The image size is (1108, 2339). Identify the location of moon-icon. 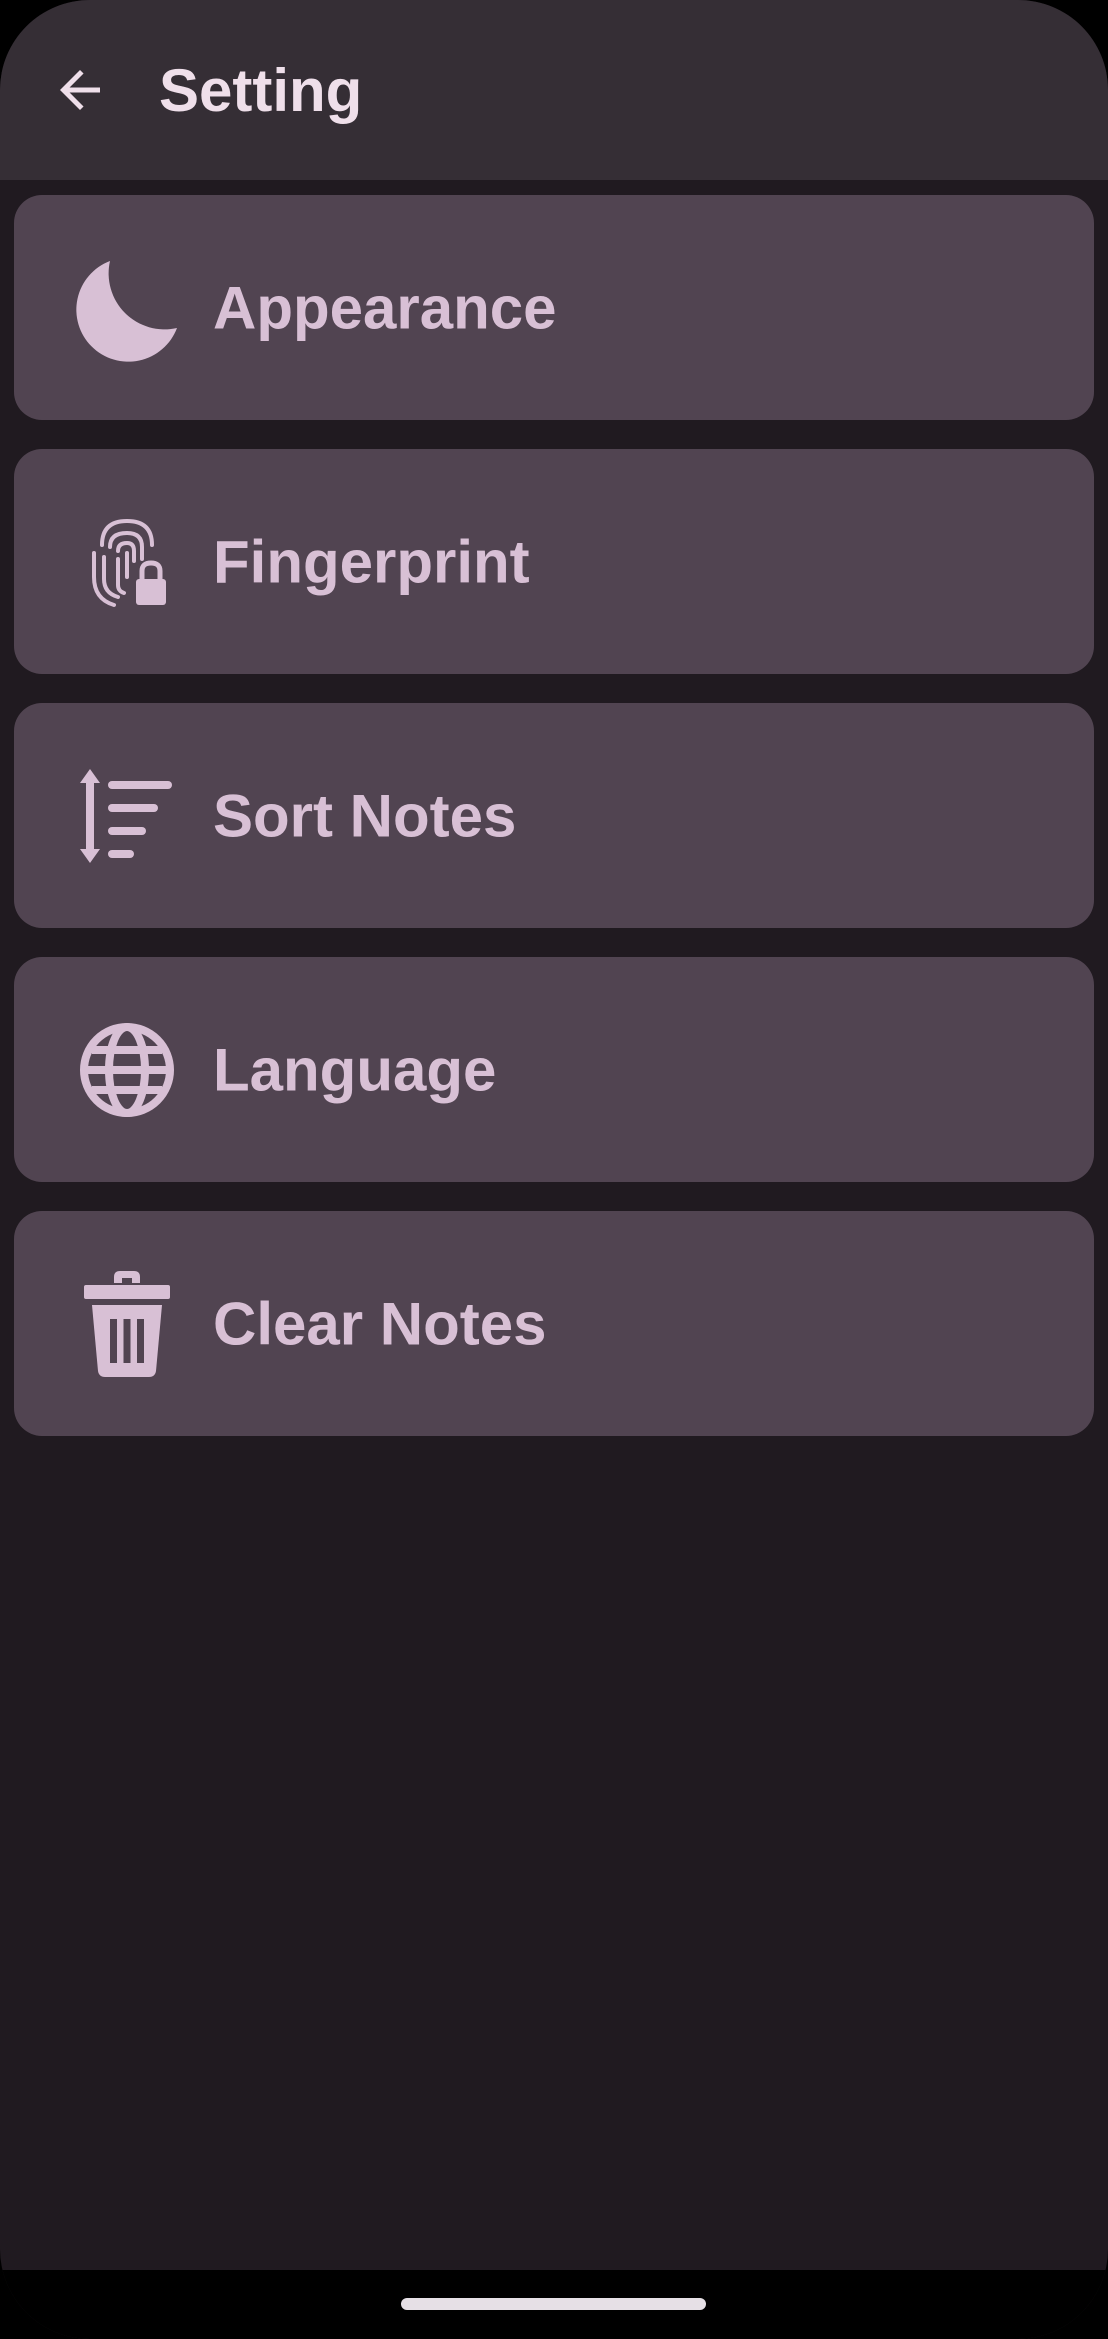
(127, 308).